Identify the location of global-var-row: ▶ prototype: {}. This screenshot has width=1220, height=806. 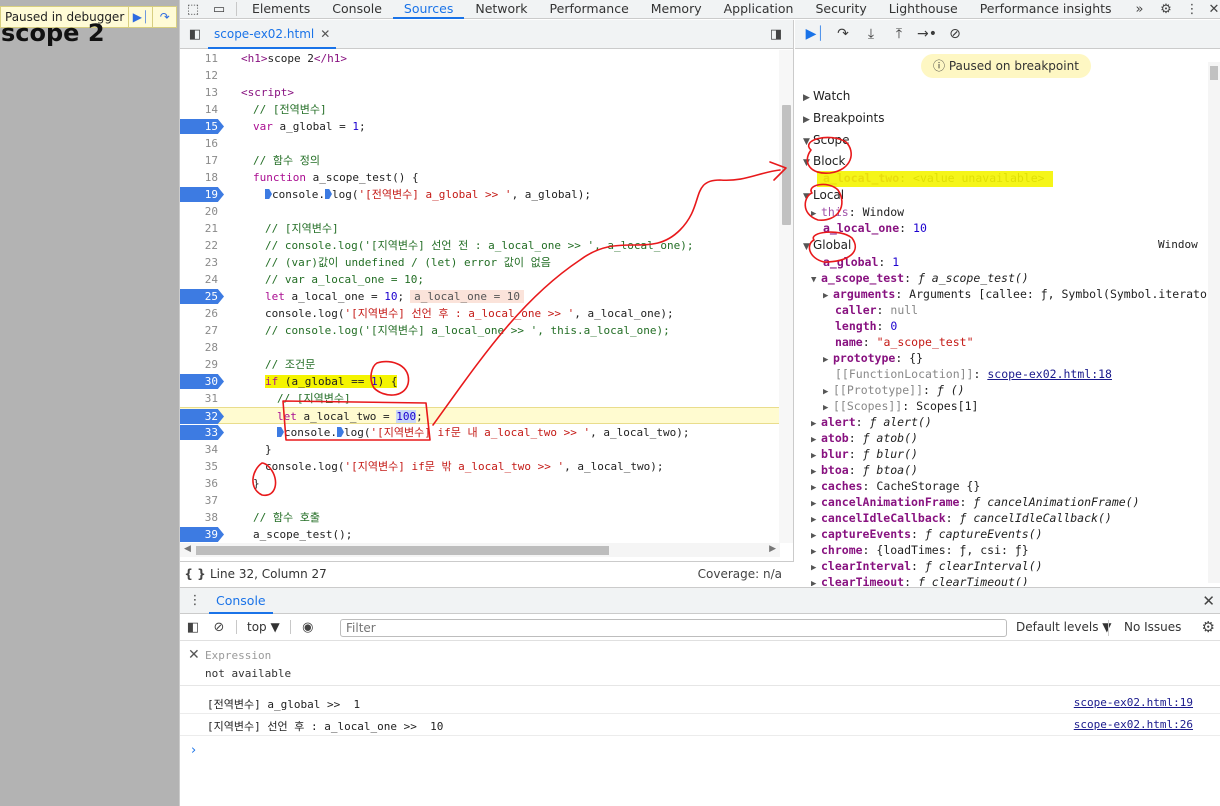
(873, 358).